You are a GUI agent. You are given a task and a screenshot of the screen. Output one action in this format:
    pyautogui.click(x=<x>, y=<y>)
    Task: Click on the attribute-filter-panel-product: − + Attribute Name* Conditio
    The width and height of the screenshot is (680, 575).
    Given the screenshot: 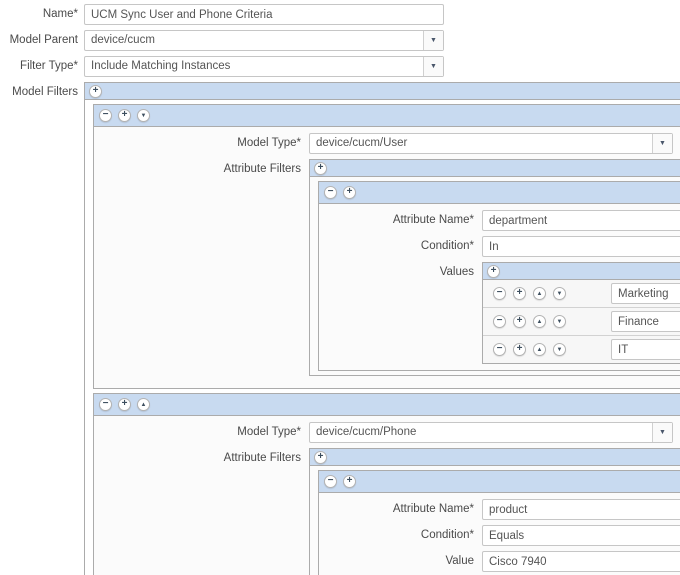 What is the action you would take?
    pyautogui.click(x=499, y=522)
    